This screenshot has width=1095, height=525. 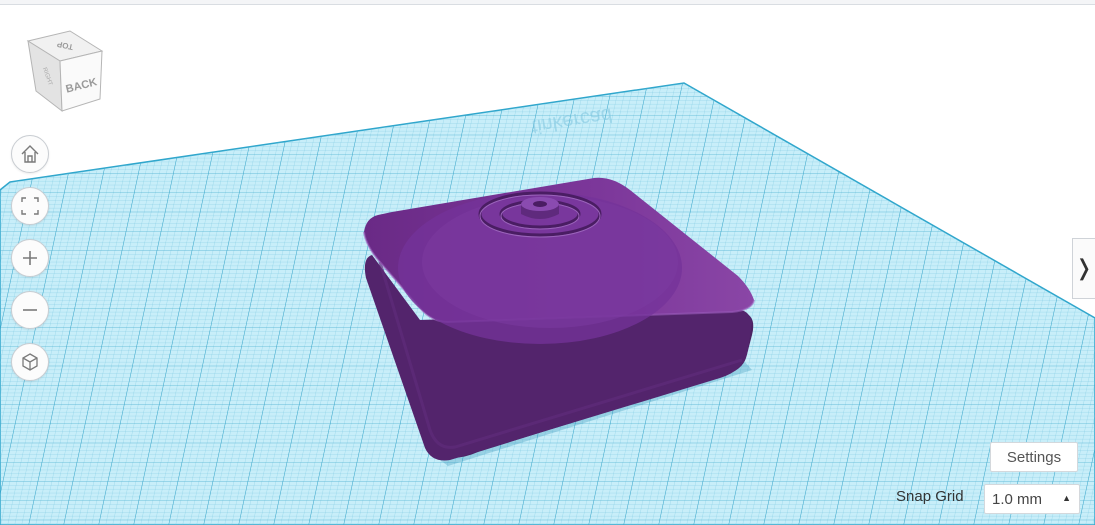 I want to click on snap-grid-select: 1.0 mm ▲, so click(x=1032, y=499).